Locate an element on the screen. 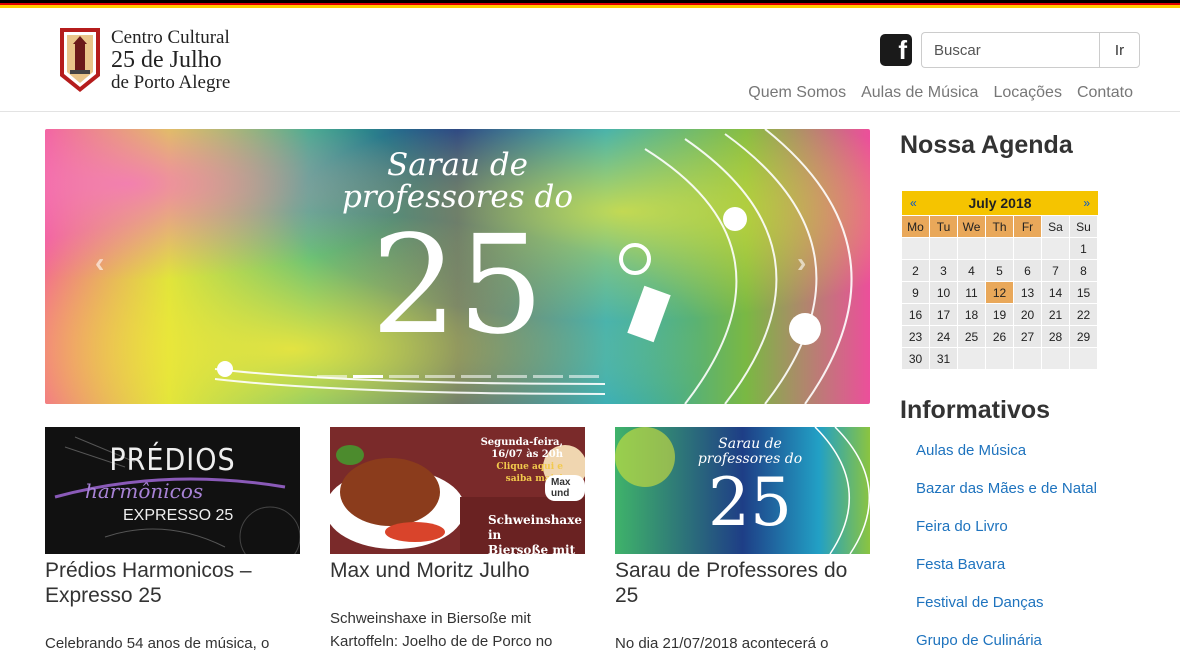 Image resolution: width=1180 pixels, height=670 pixels. logo-line-3: de Porto Alegre is located at coordinates (171, 82).